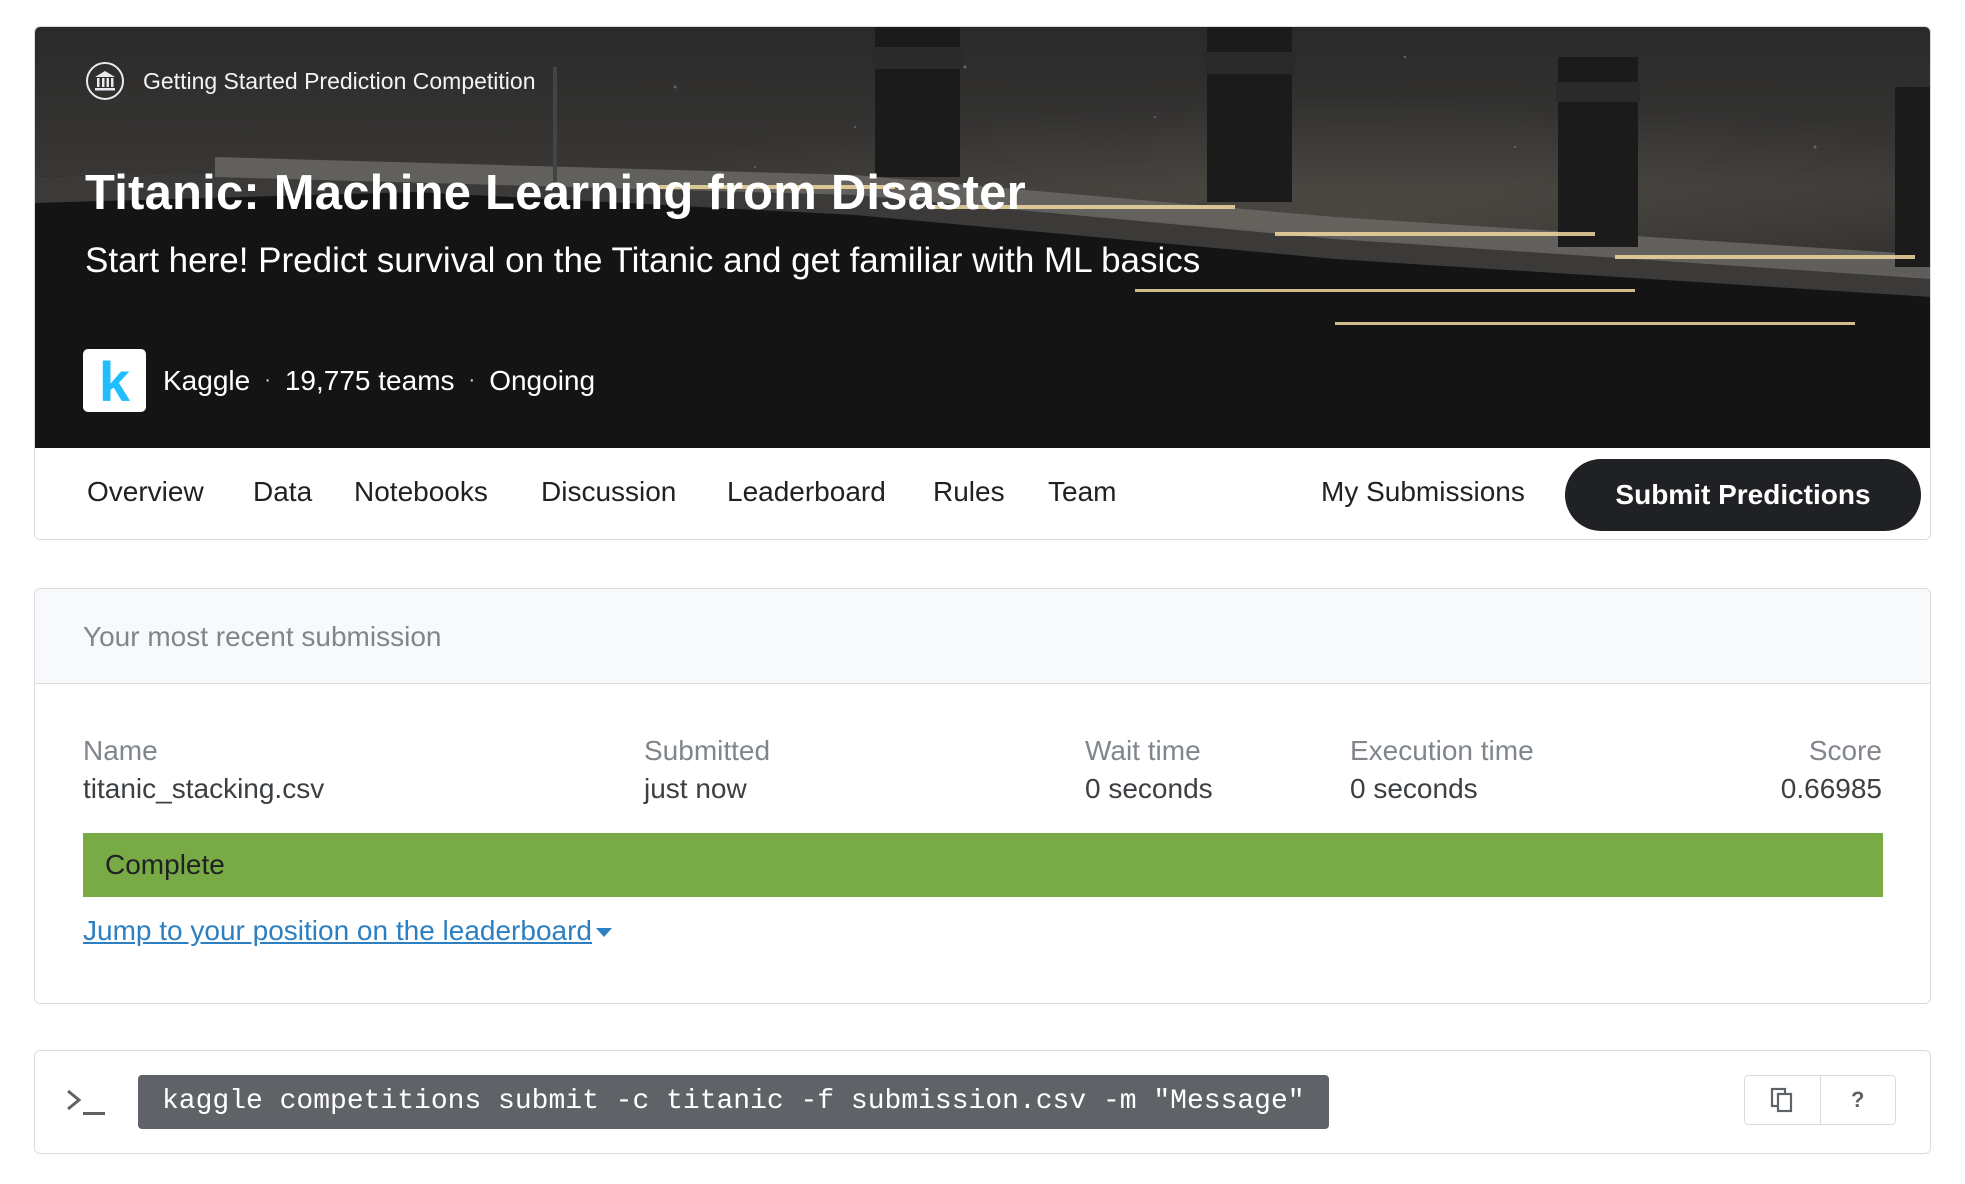 This screenshot has height=1184, width=1965. What do you see at coordinates (1831, 770) in the screenshot?
I see `submission-score-column: Score 0.66985` at bounding box center [1831, 770].